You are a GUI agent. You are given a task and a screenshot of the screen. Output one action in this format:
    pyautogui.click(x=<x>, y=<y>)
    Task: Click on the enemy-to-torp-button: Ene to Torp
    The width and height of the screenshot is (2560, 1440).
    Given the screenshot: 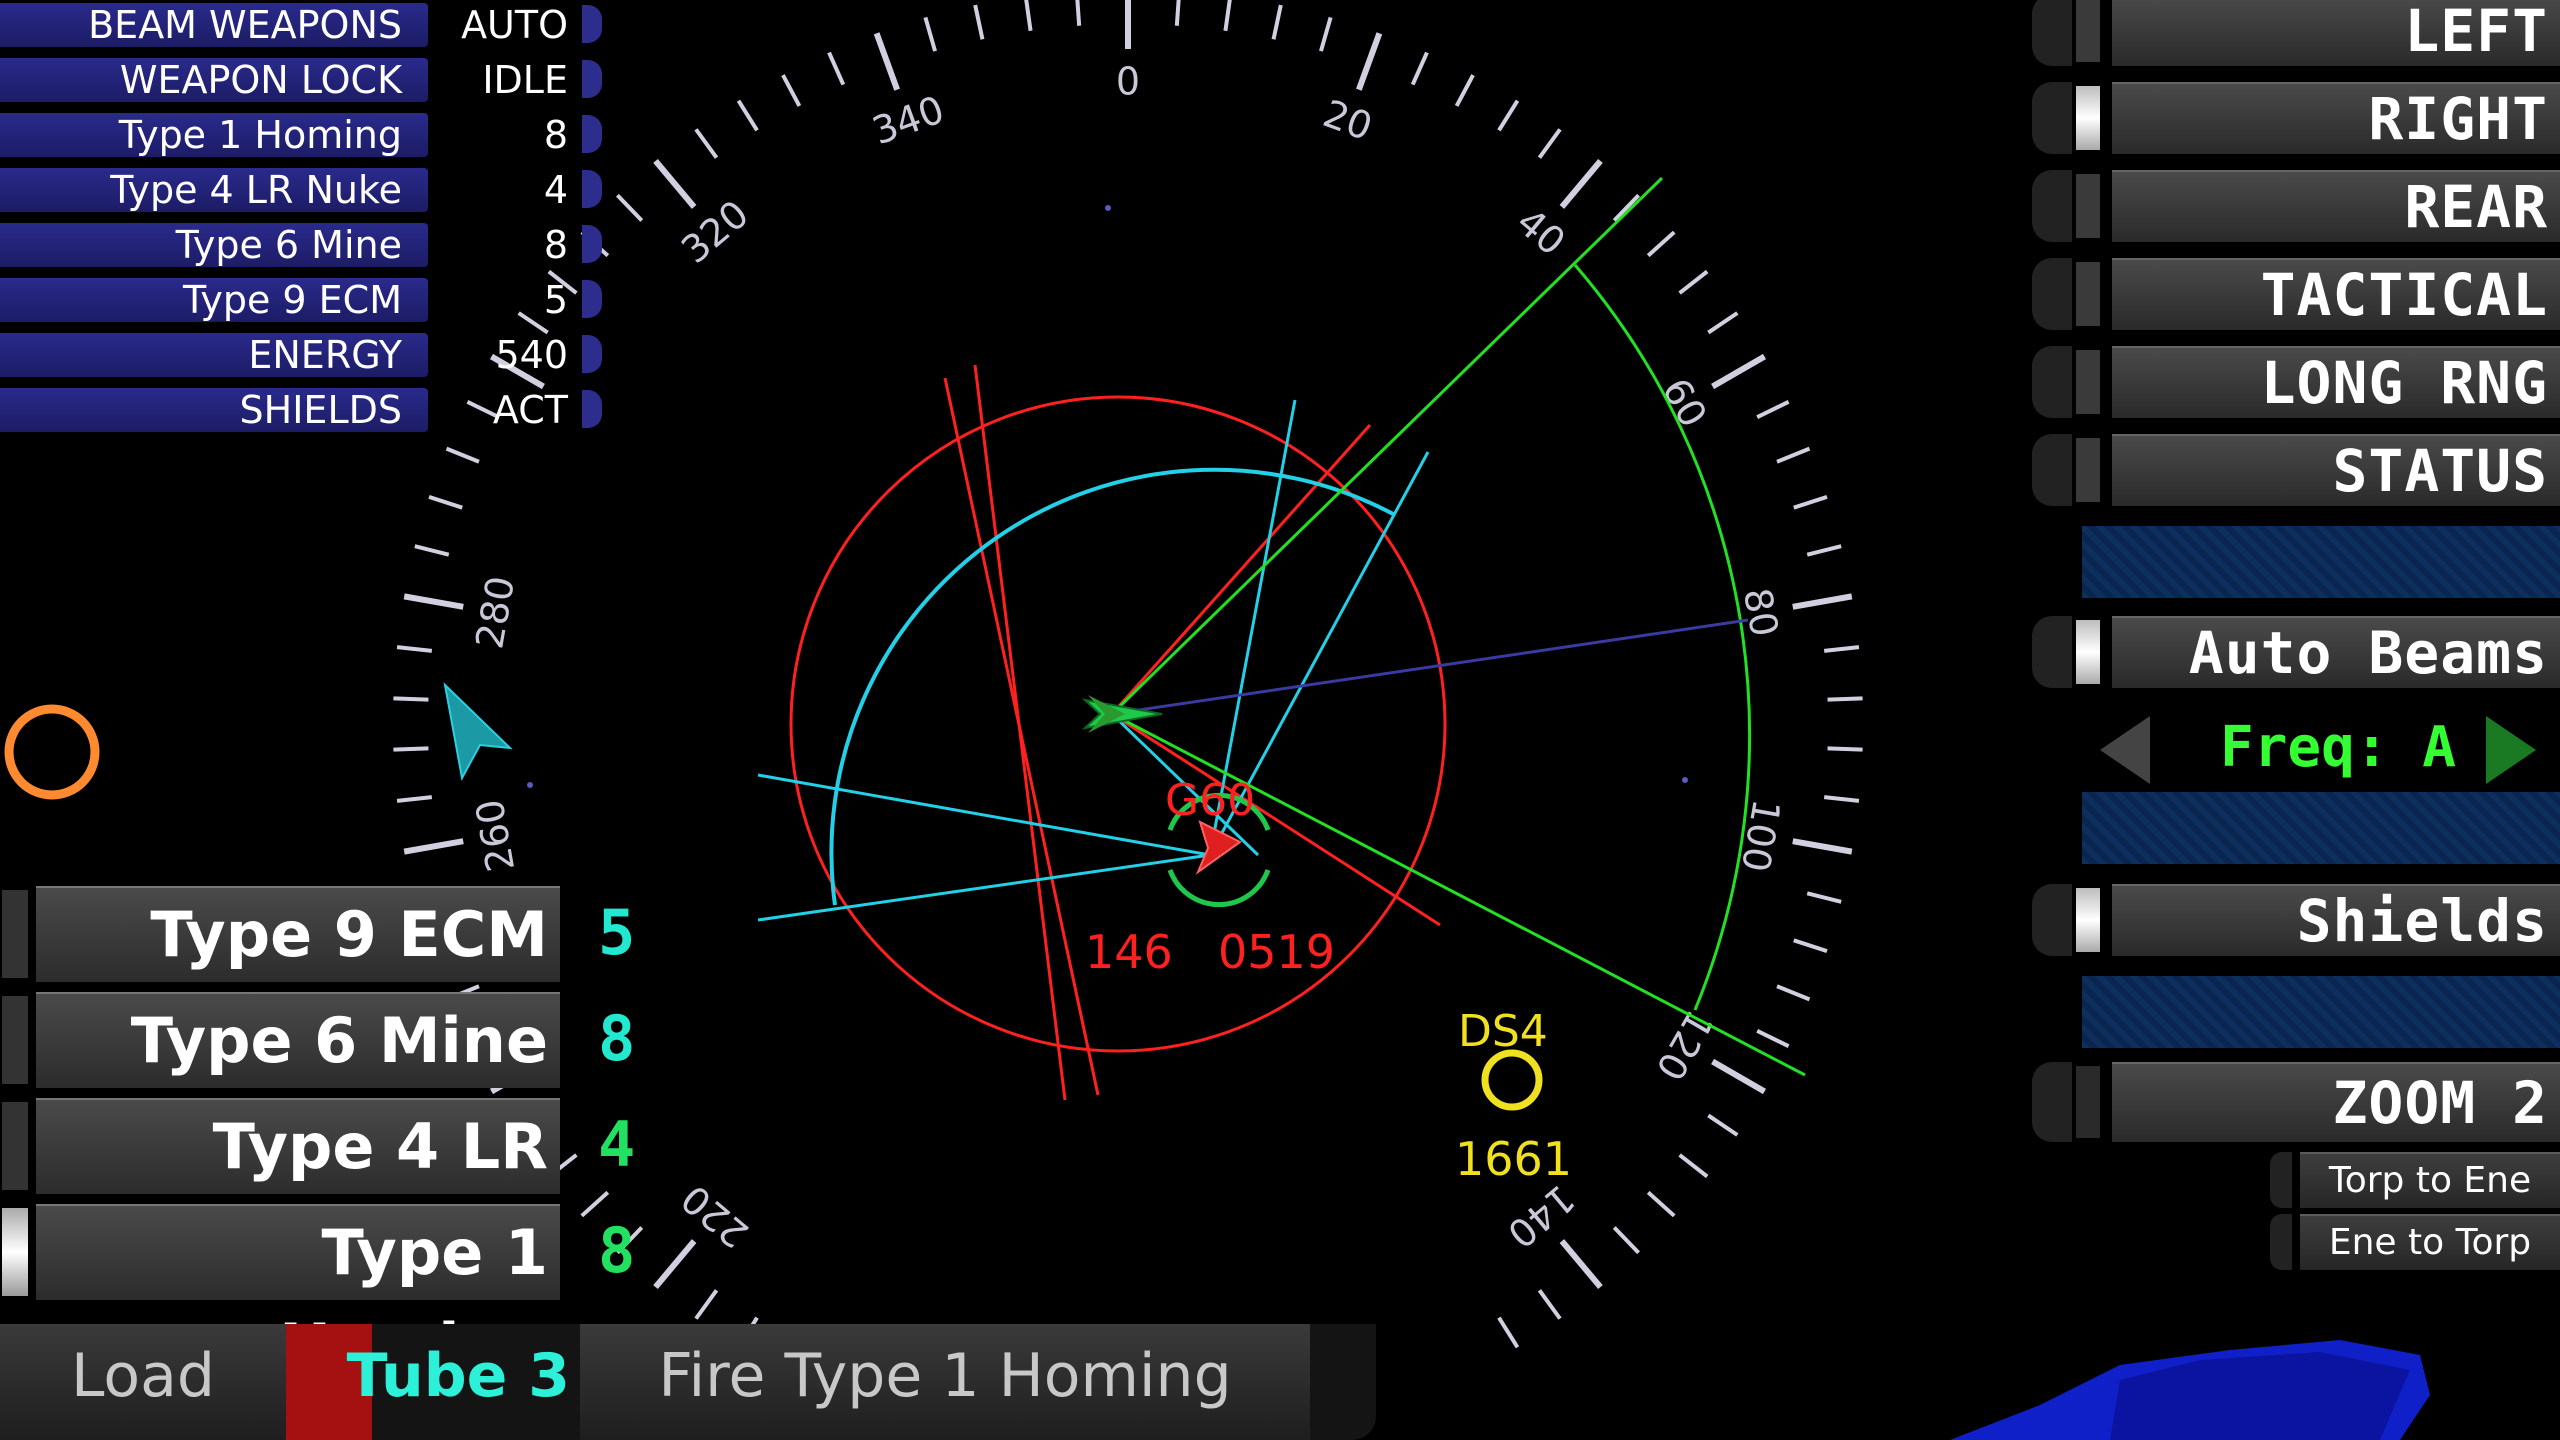 What is the action you would take?
    pyautogui.click(x=2415, y=1242)
    